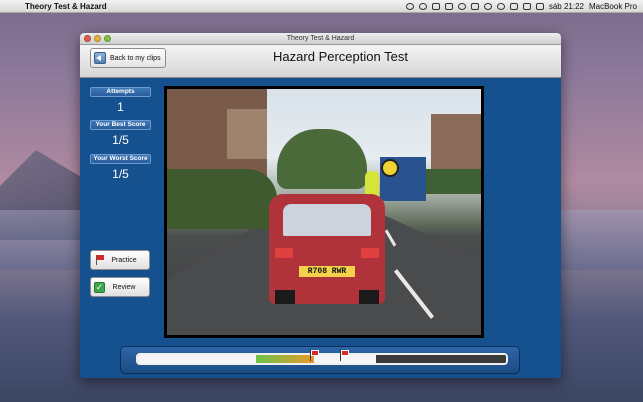 This screenshot has width=643, height=402. Describe the element at coordinates (327, 249) in the screenshot. I see `video-red-car: R708 RWR` at that location.